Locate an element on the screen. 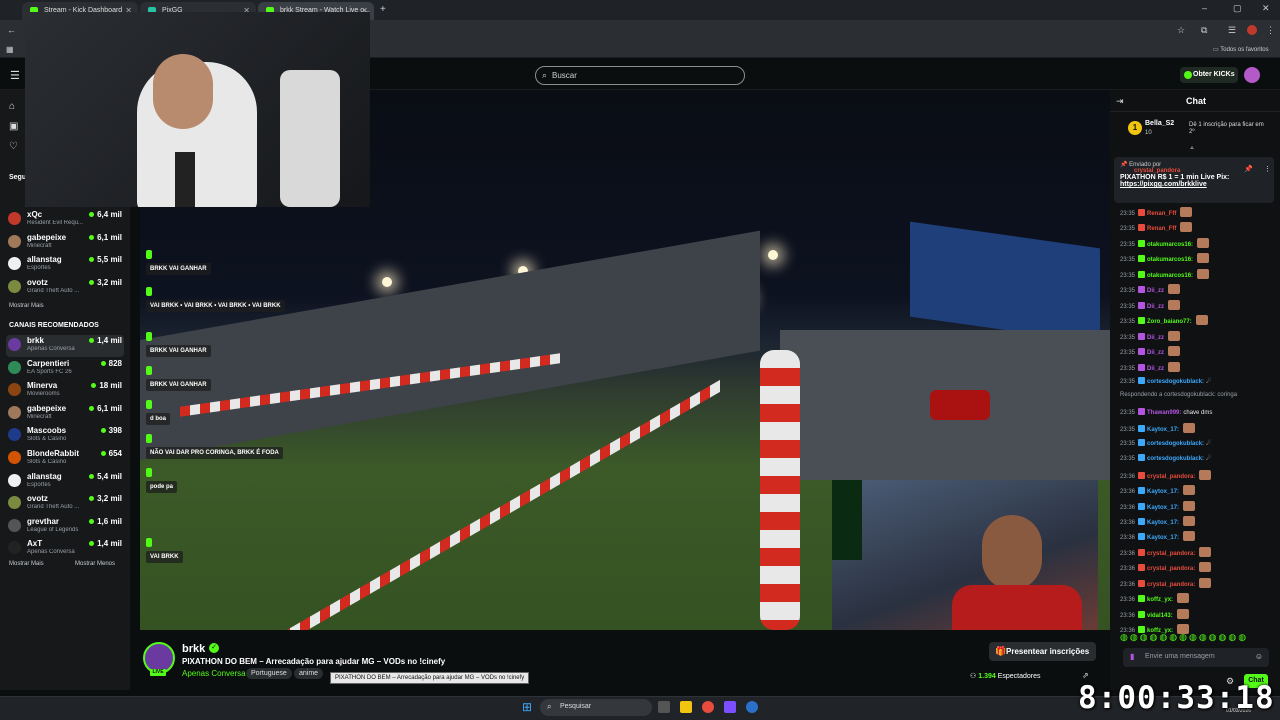  emote-bar: ◍◍◍◍◍◍◍◍◍◍◍◍◍ is located at coordinates (1184, 637).